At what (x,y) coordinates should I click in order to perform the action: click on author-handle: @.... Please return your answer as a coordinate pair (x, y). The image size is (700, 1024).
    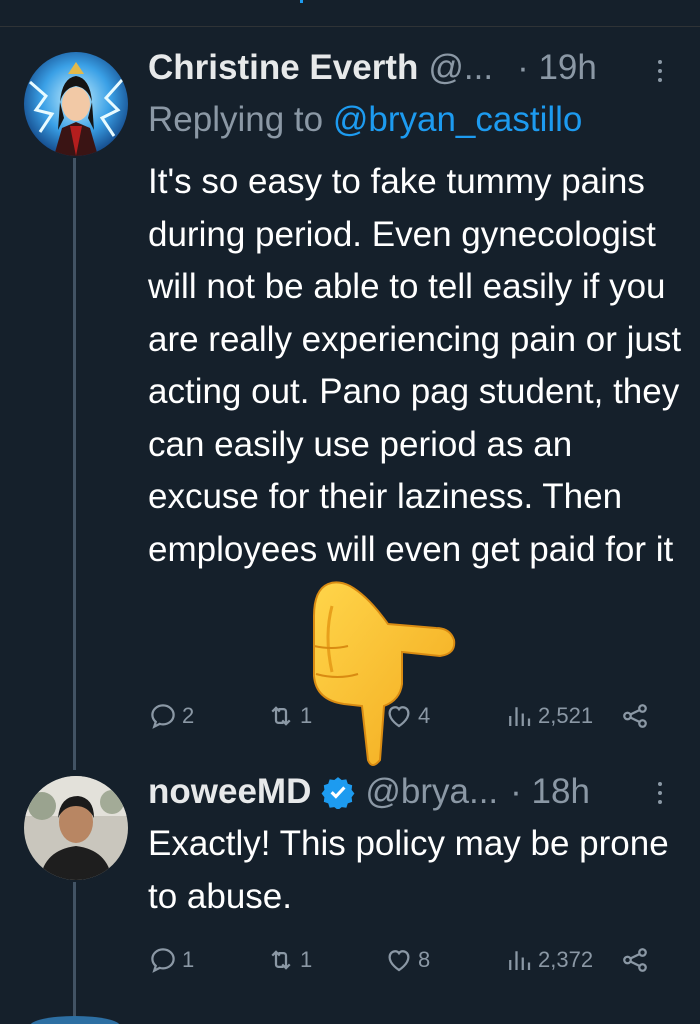
    Looking at the image, I should click on (460, 68).